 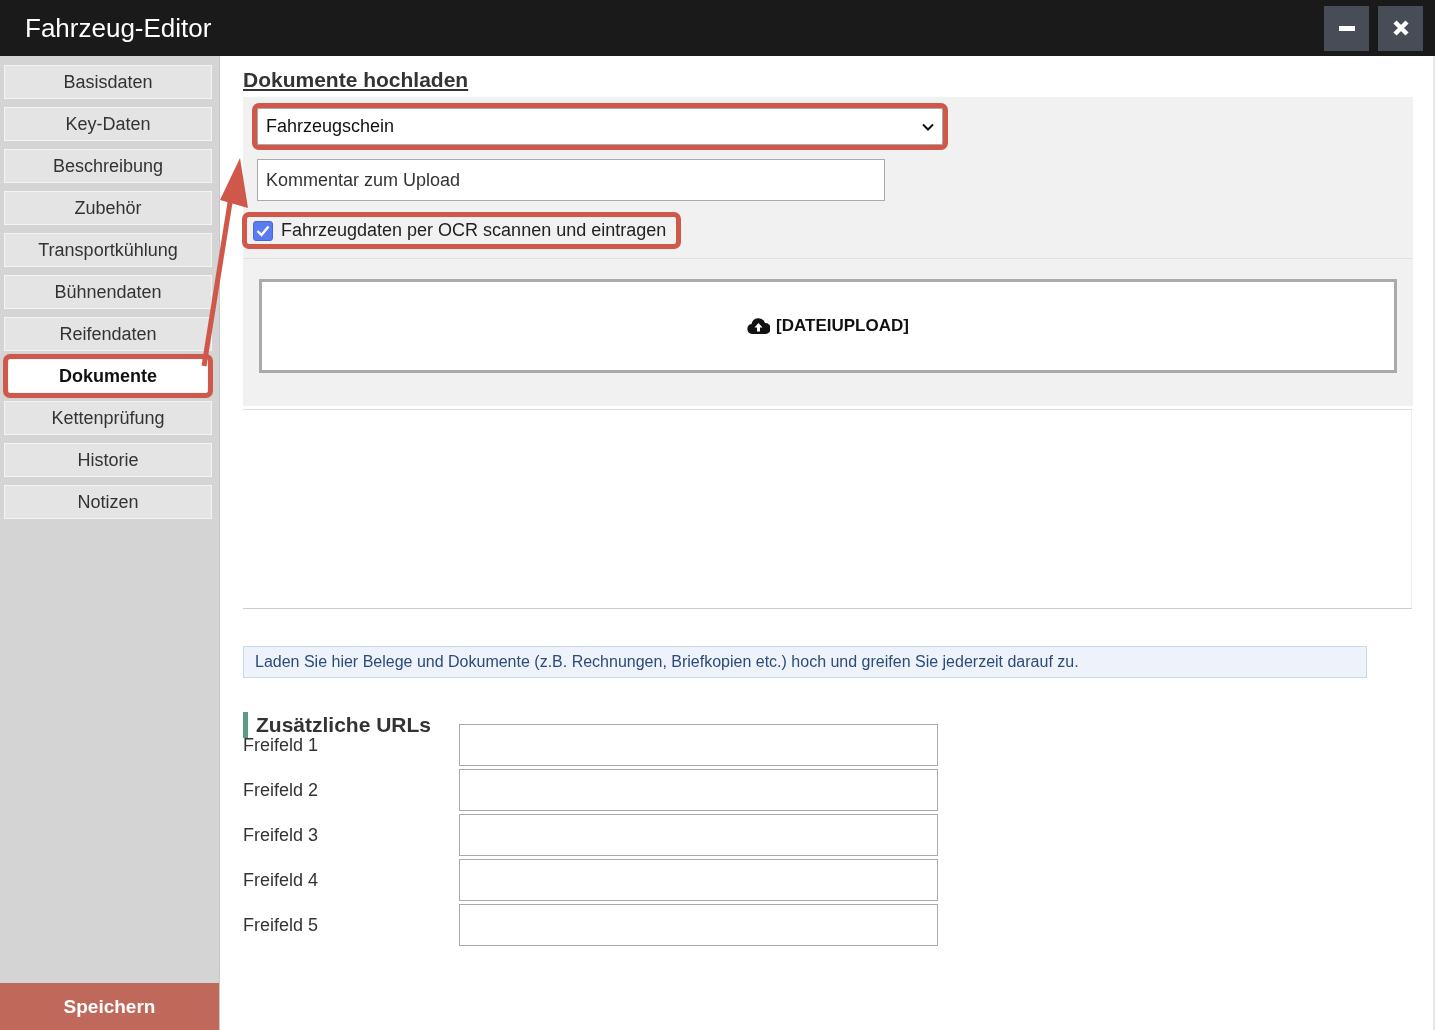 I want to click on minimize-button, so click(x=1346, y=28).